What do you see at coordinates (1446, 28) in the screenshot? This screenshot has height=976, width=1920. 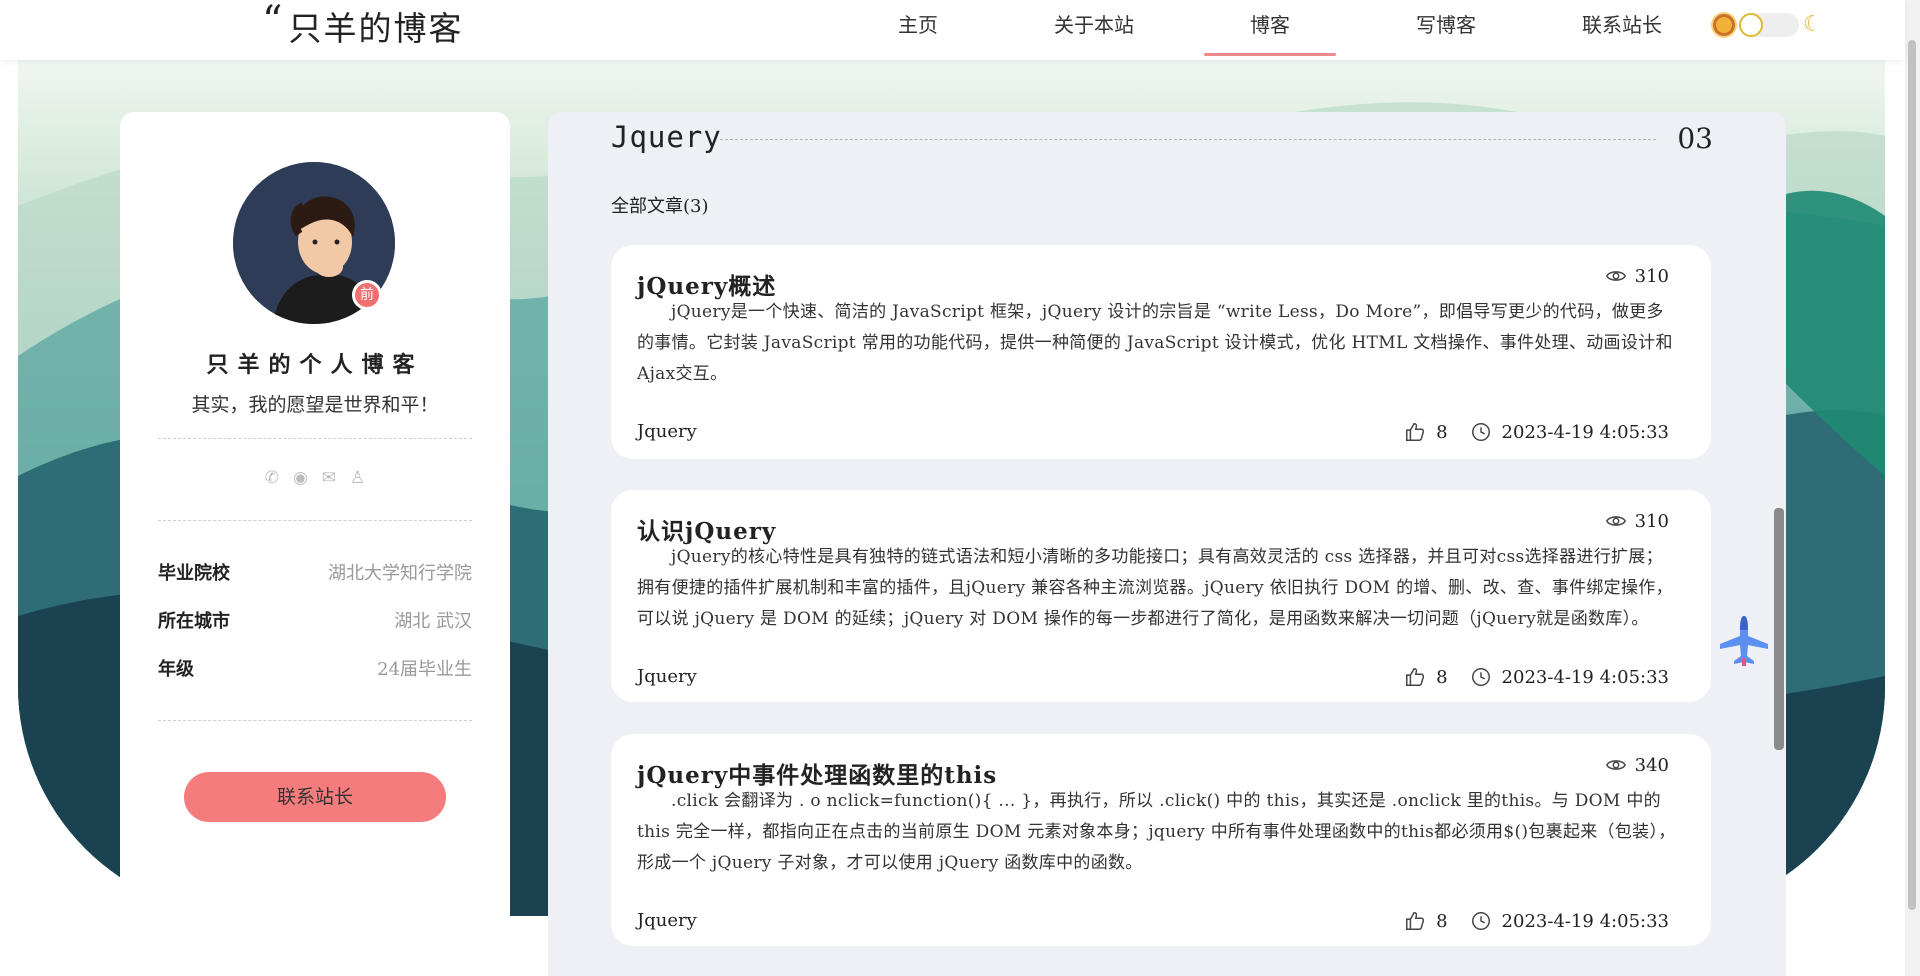 I see `nav-write-blog: 写博客` at bounding box center [1446, 28].